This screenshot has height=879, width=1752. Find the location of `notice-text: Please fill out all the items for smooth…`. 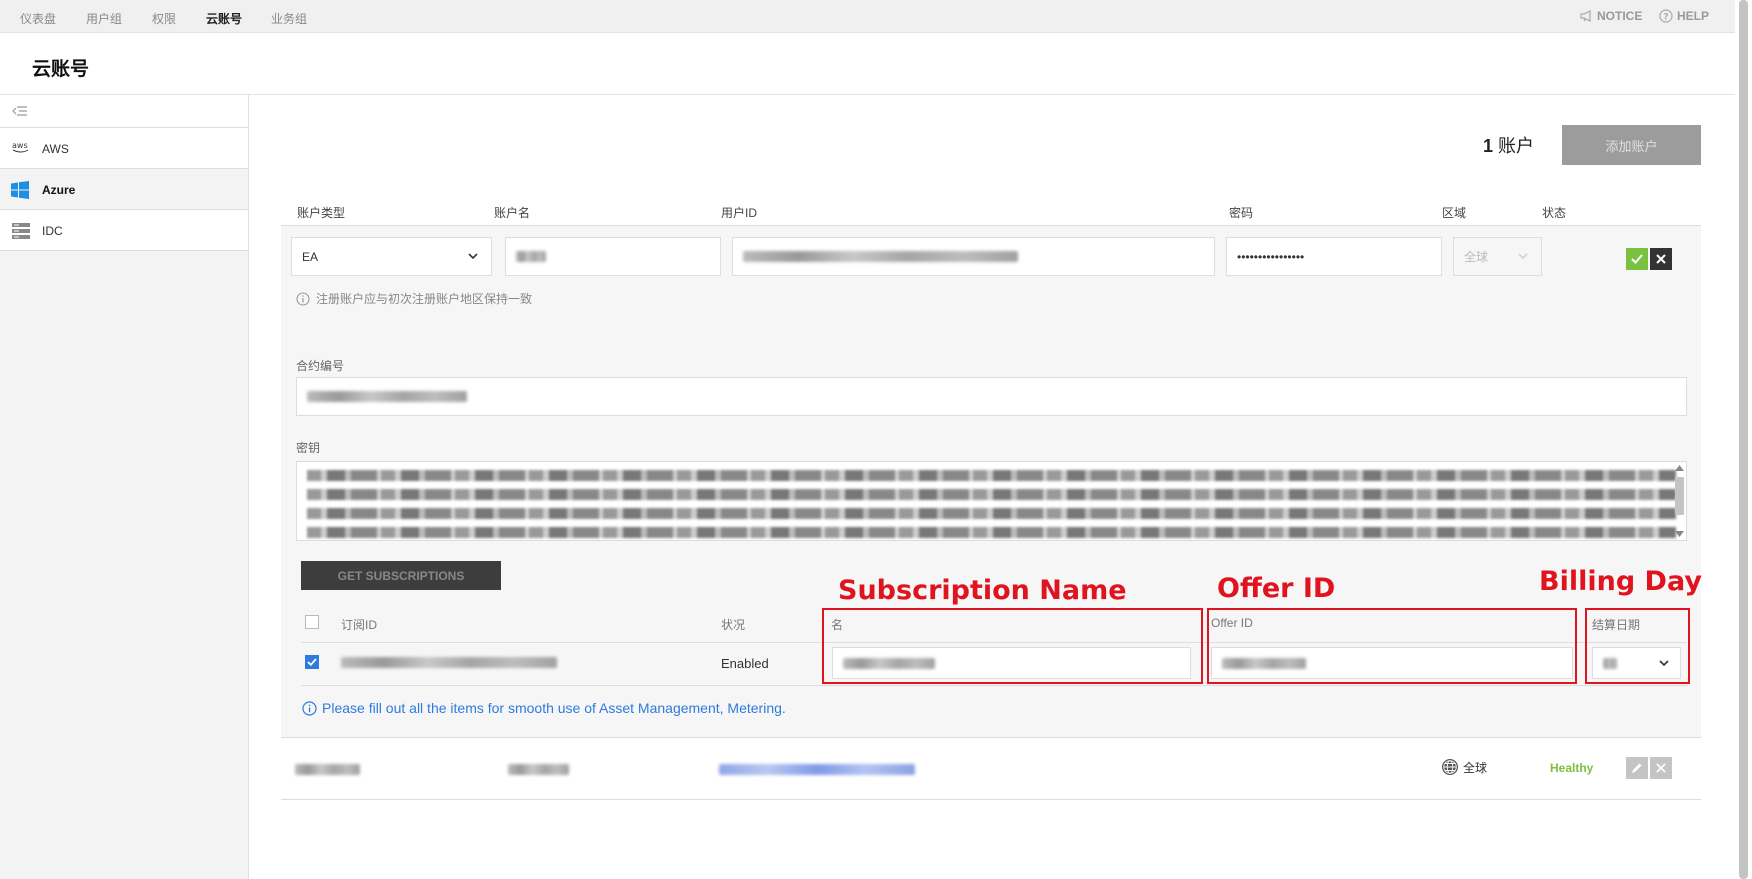

notice-text: Please fill out all the items for smooth… is located at coordinates (554, 708).